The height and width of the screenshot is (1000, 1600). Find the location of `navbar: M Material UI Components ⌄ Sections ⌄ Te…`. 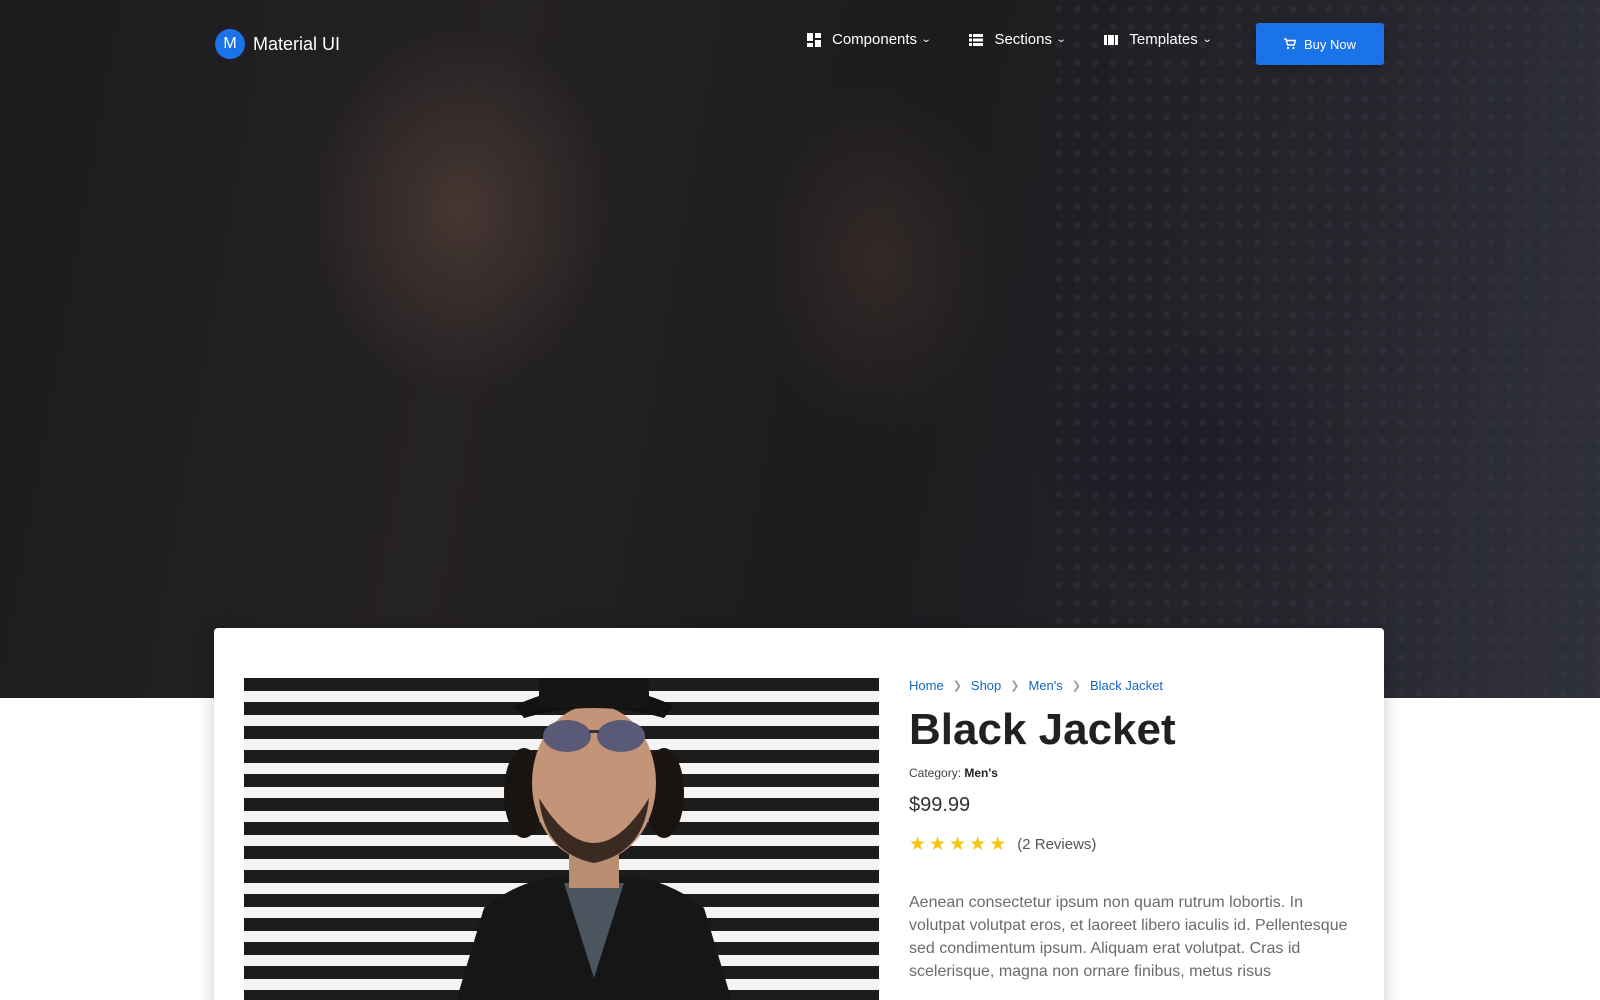

navbar: M Material UI Components ⌄ Sections ⌄ Te… is located at coordinates (800, 44).